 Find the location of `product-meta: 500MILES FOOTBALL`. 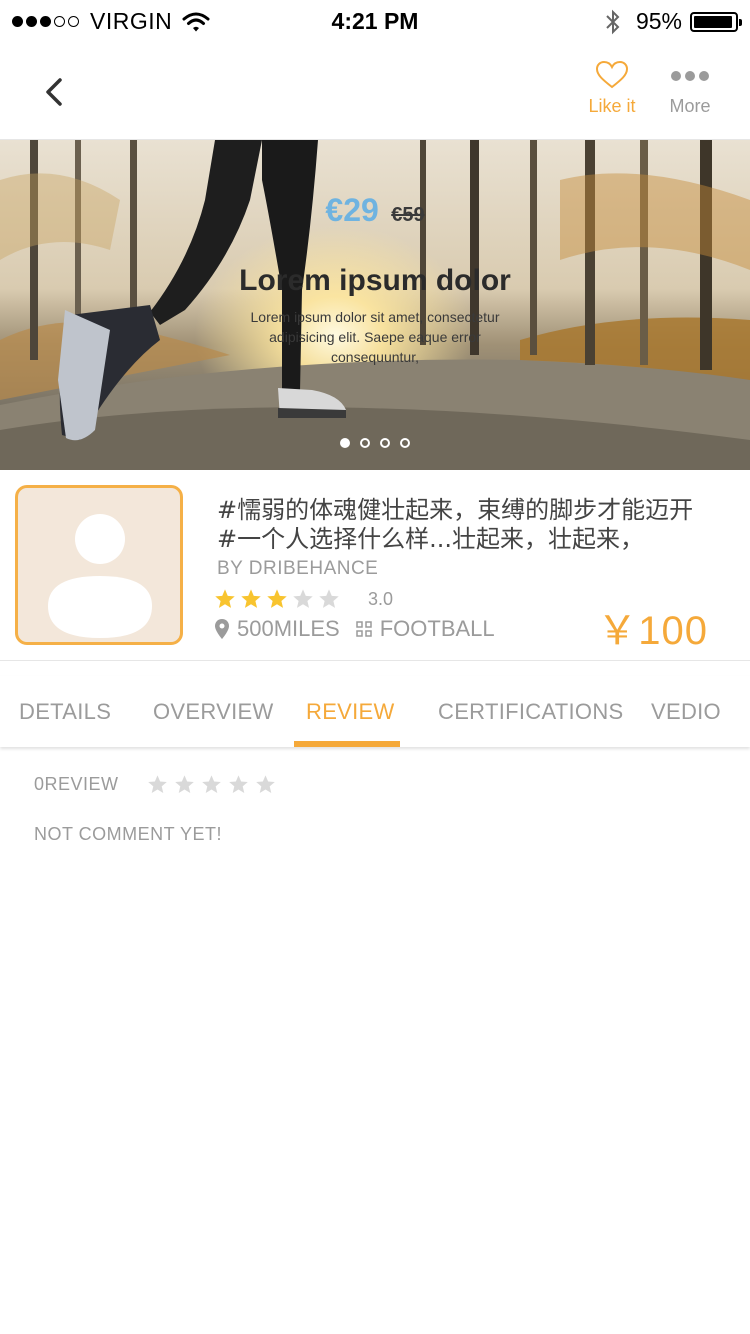

product-meta: 500MILES FOOTBALL is located at coordinates (355, 629).